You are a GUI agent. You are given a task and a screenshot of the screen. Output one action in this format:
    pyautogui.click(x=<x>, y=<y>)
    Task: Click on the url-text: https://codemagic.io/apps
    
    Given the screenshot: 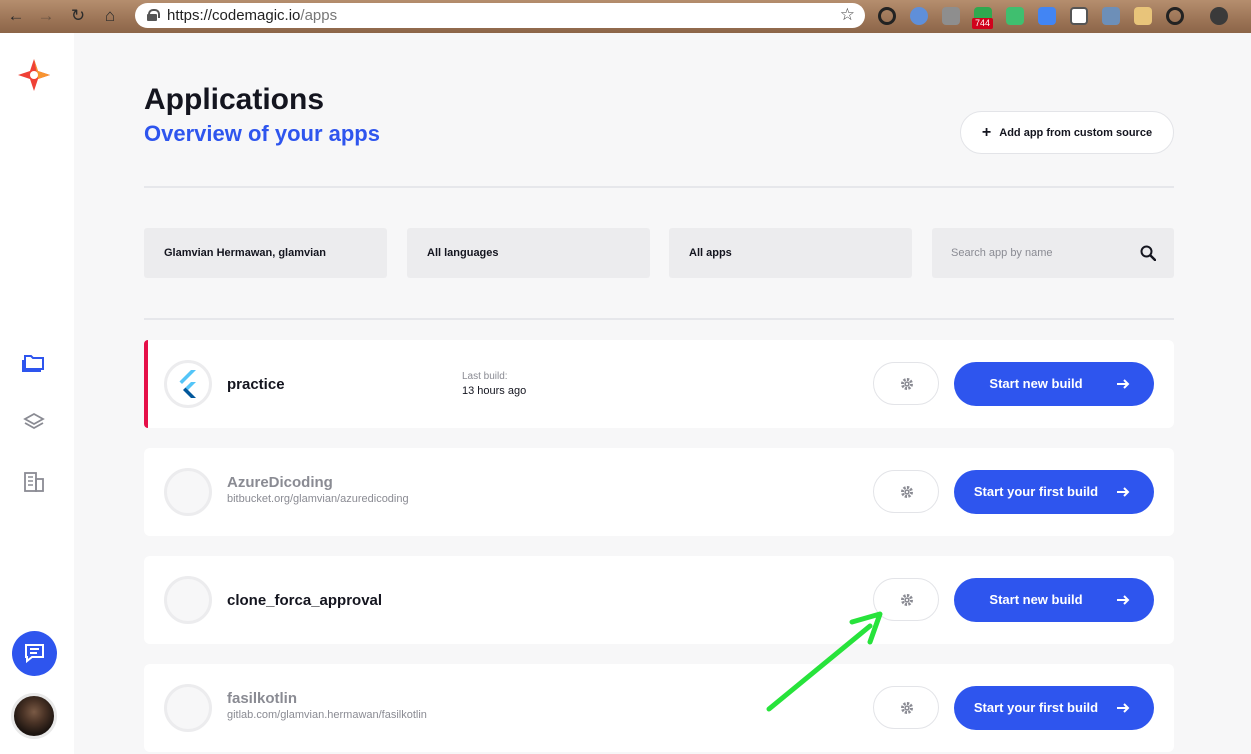 What is the action you would take?
    pyautogui.click(x=252, y=15)
    